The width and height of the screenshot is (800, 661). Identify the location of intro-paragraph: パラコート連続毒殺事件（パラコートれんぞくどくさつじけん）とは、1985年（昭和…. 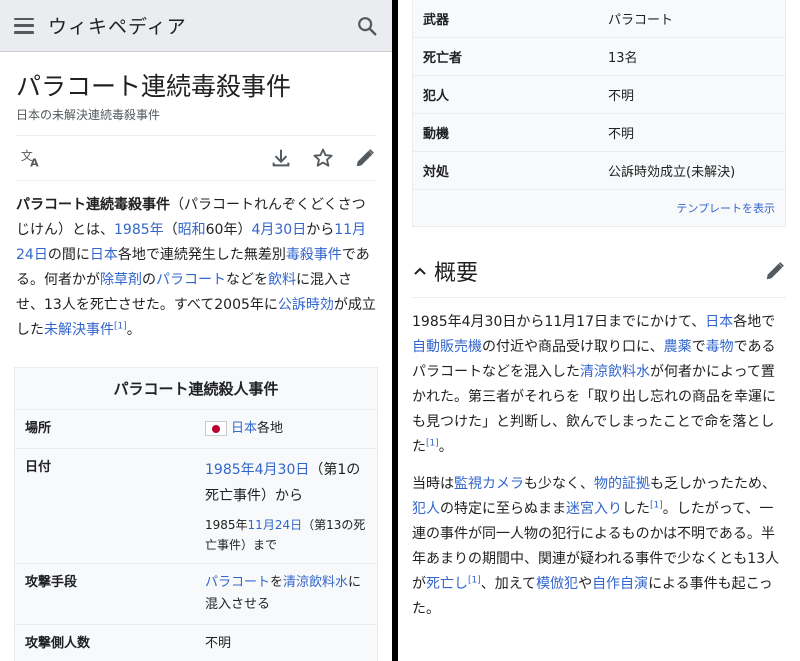
(196, 267).